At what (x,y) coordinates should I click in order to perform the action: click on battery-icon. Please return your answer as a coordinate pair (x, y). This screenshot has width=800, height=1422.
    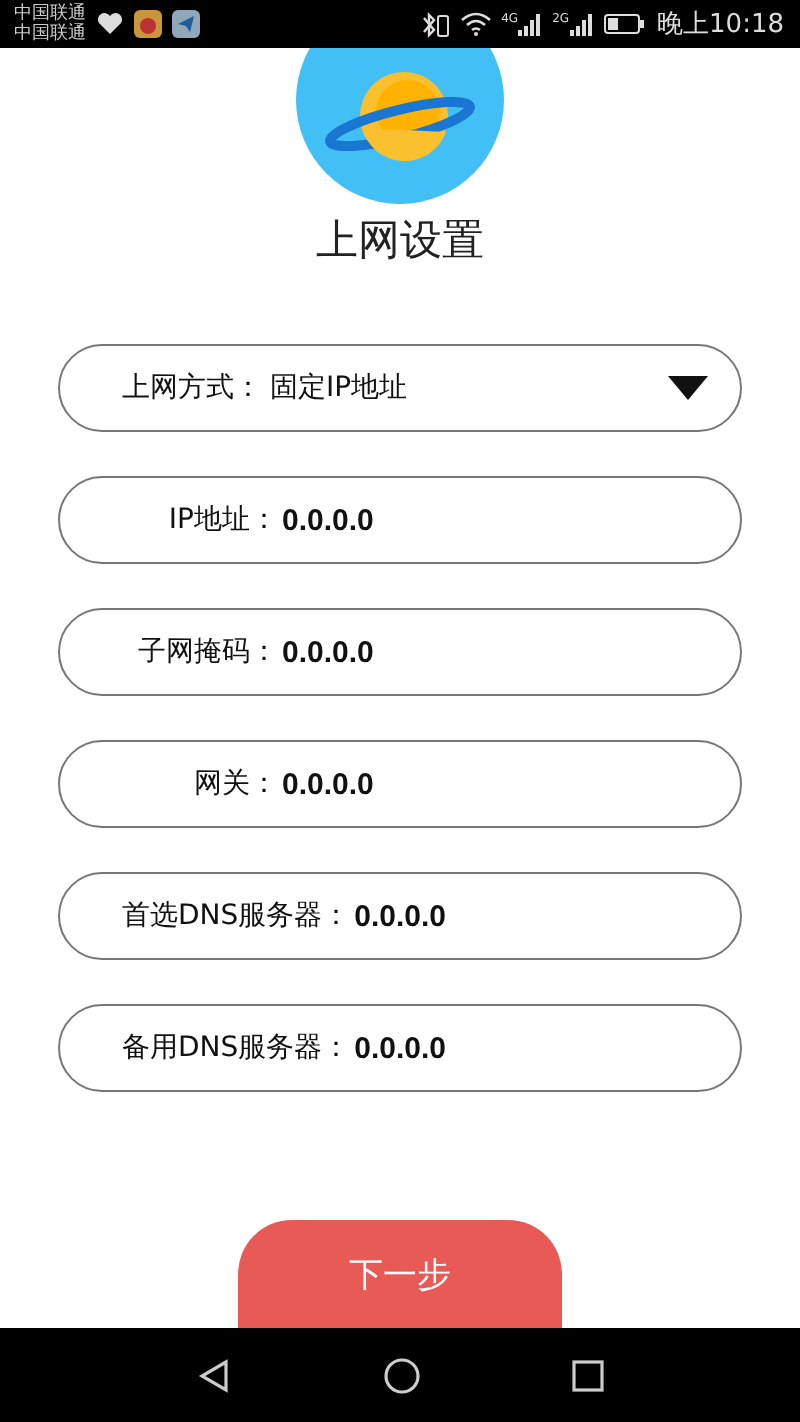
    Looking at the image, I should click on (623, 24).